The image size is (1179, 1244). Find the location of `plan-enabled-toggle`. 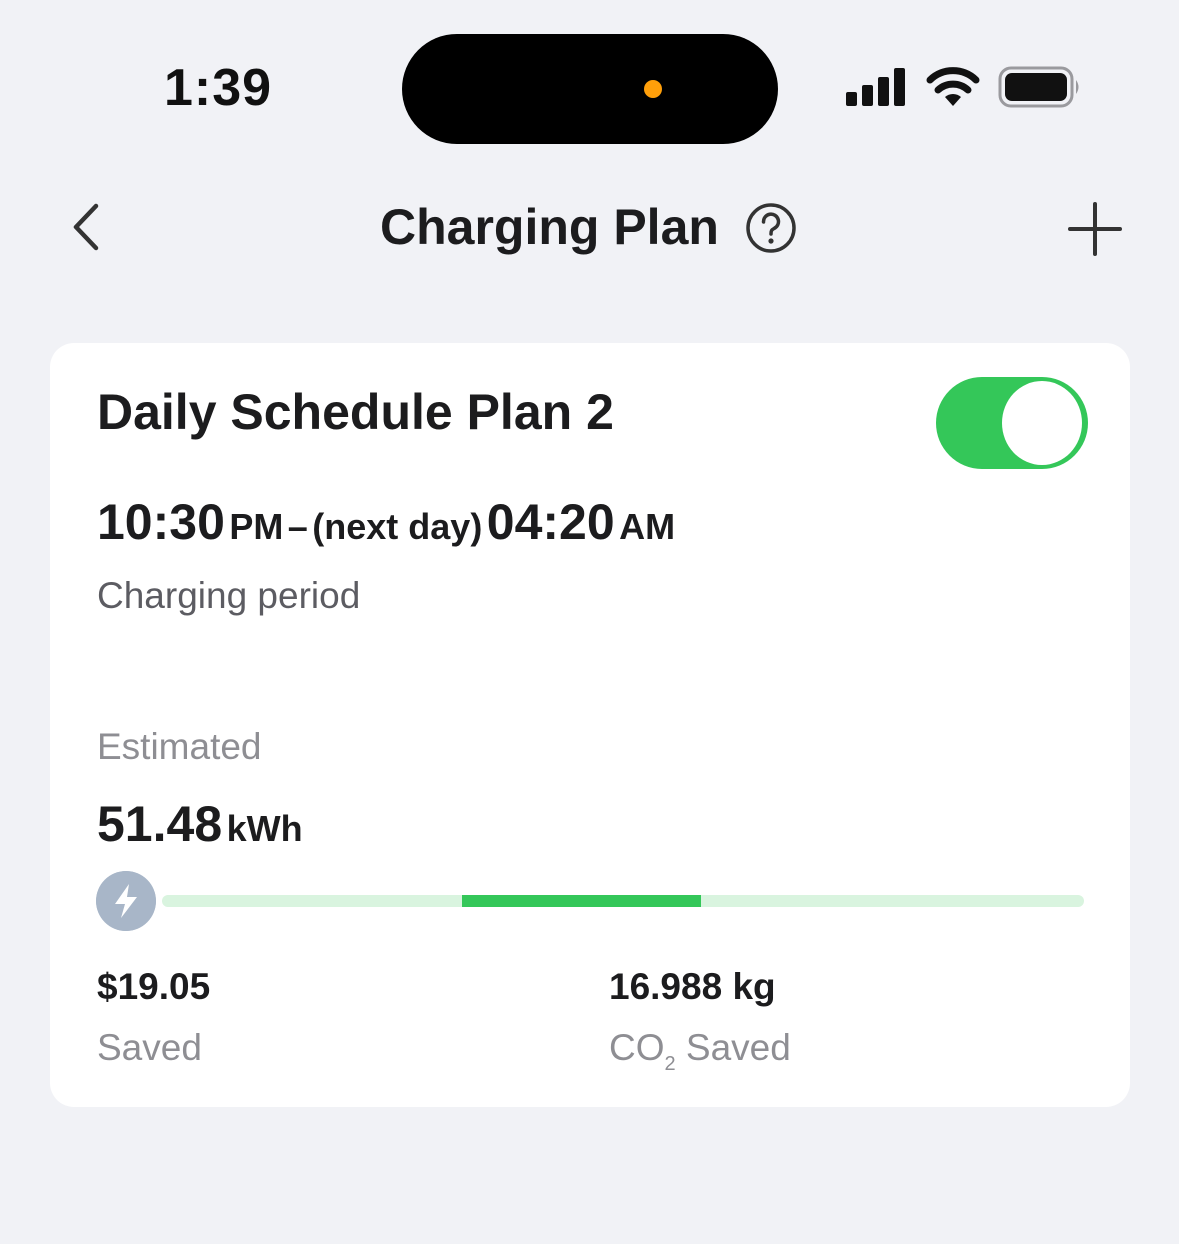

plan-enabled-toggle is located at coordinates (1012, 423).